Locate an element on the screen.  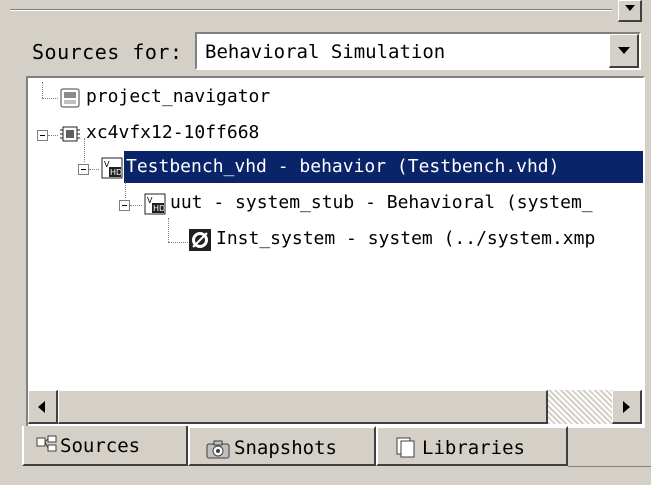
scroll-down-button is located at coordinates (630, 11).